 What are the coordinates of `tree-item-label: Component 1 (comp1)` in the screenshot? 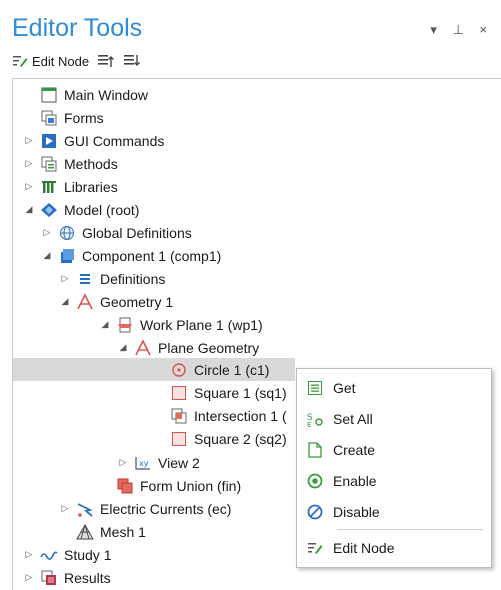 It's located at (152, 255).